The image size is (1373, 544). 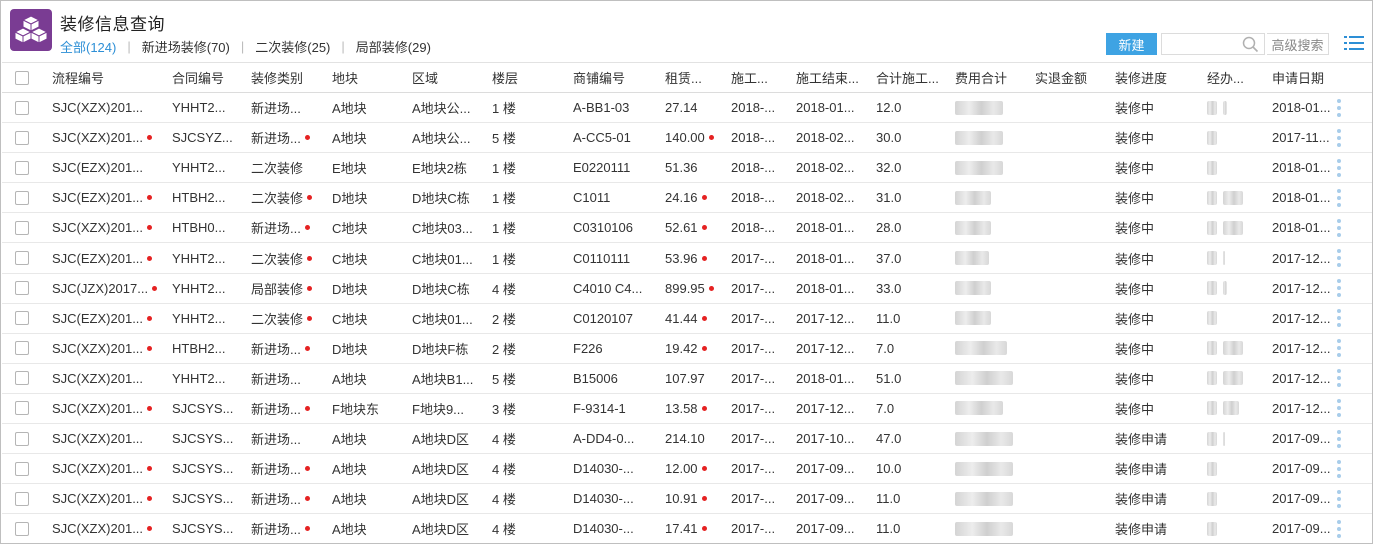 I want to click on new-button: 新建, so click(x=1131, y=44).